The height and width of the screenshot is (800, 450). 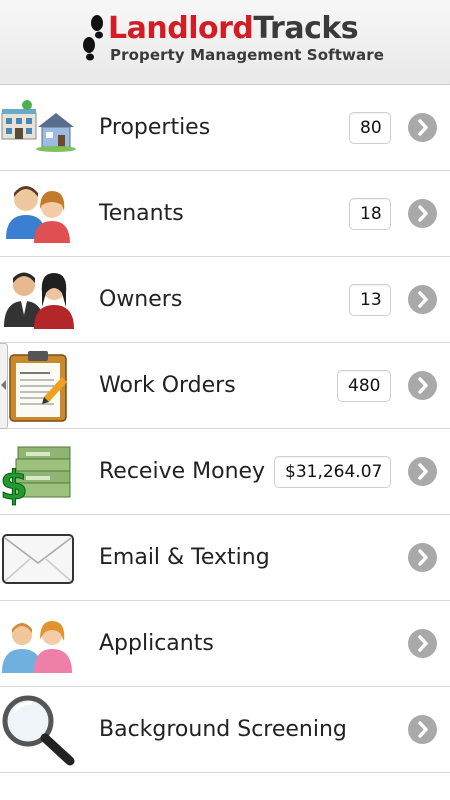 I want to click on menu-item-work-orders: Work Orders 480, so click(x=225, y=386).